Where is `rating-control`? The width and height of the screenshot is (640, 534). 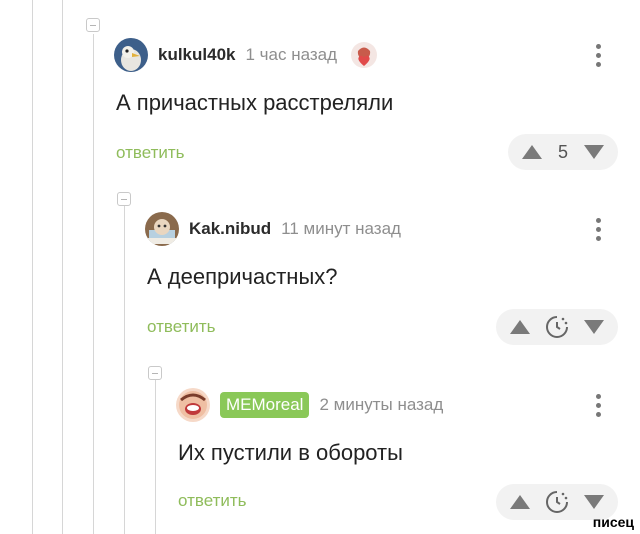 rating-control is located at coordinates (557, 327).